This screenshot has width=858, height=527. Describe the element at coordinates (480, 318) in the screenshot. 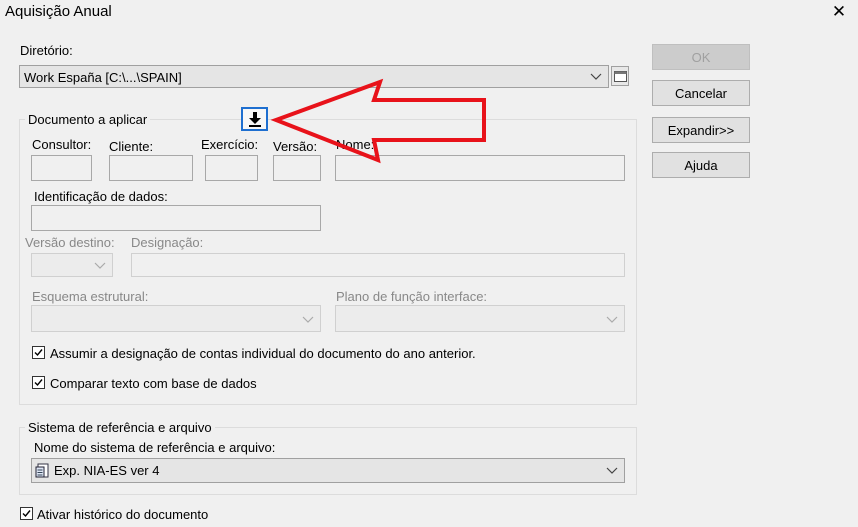

I see `plano-select` at that location.